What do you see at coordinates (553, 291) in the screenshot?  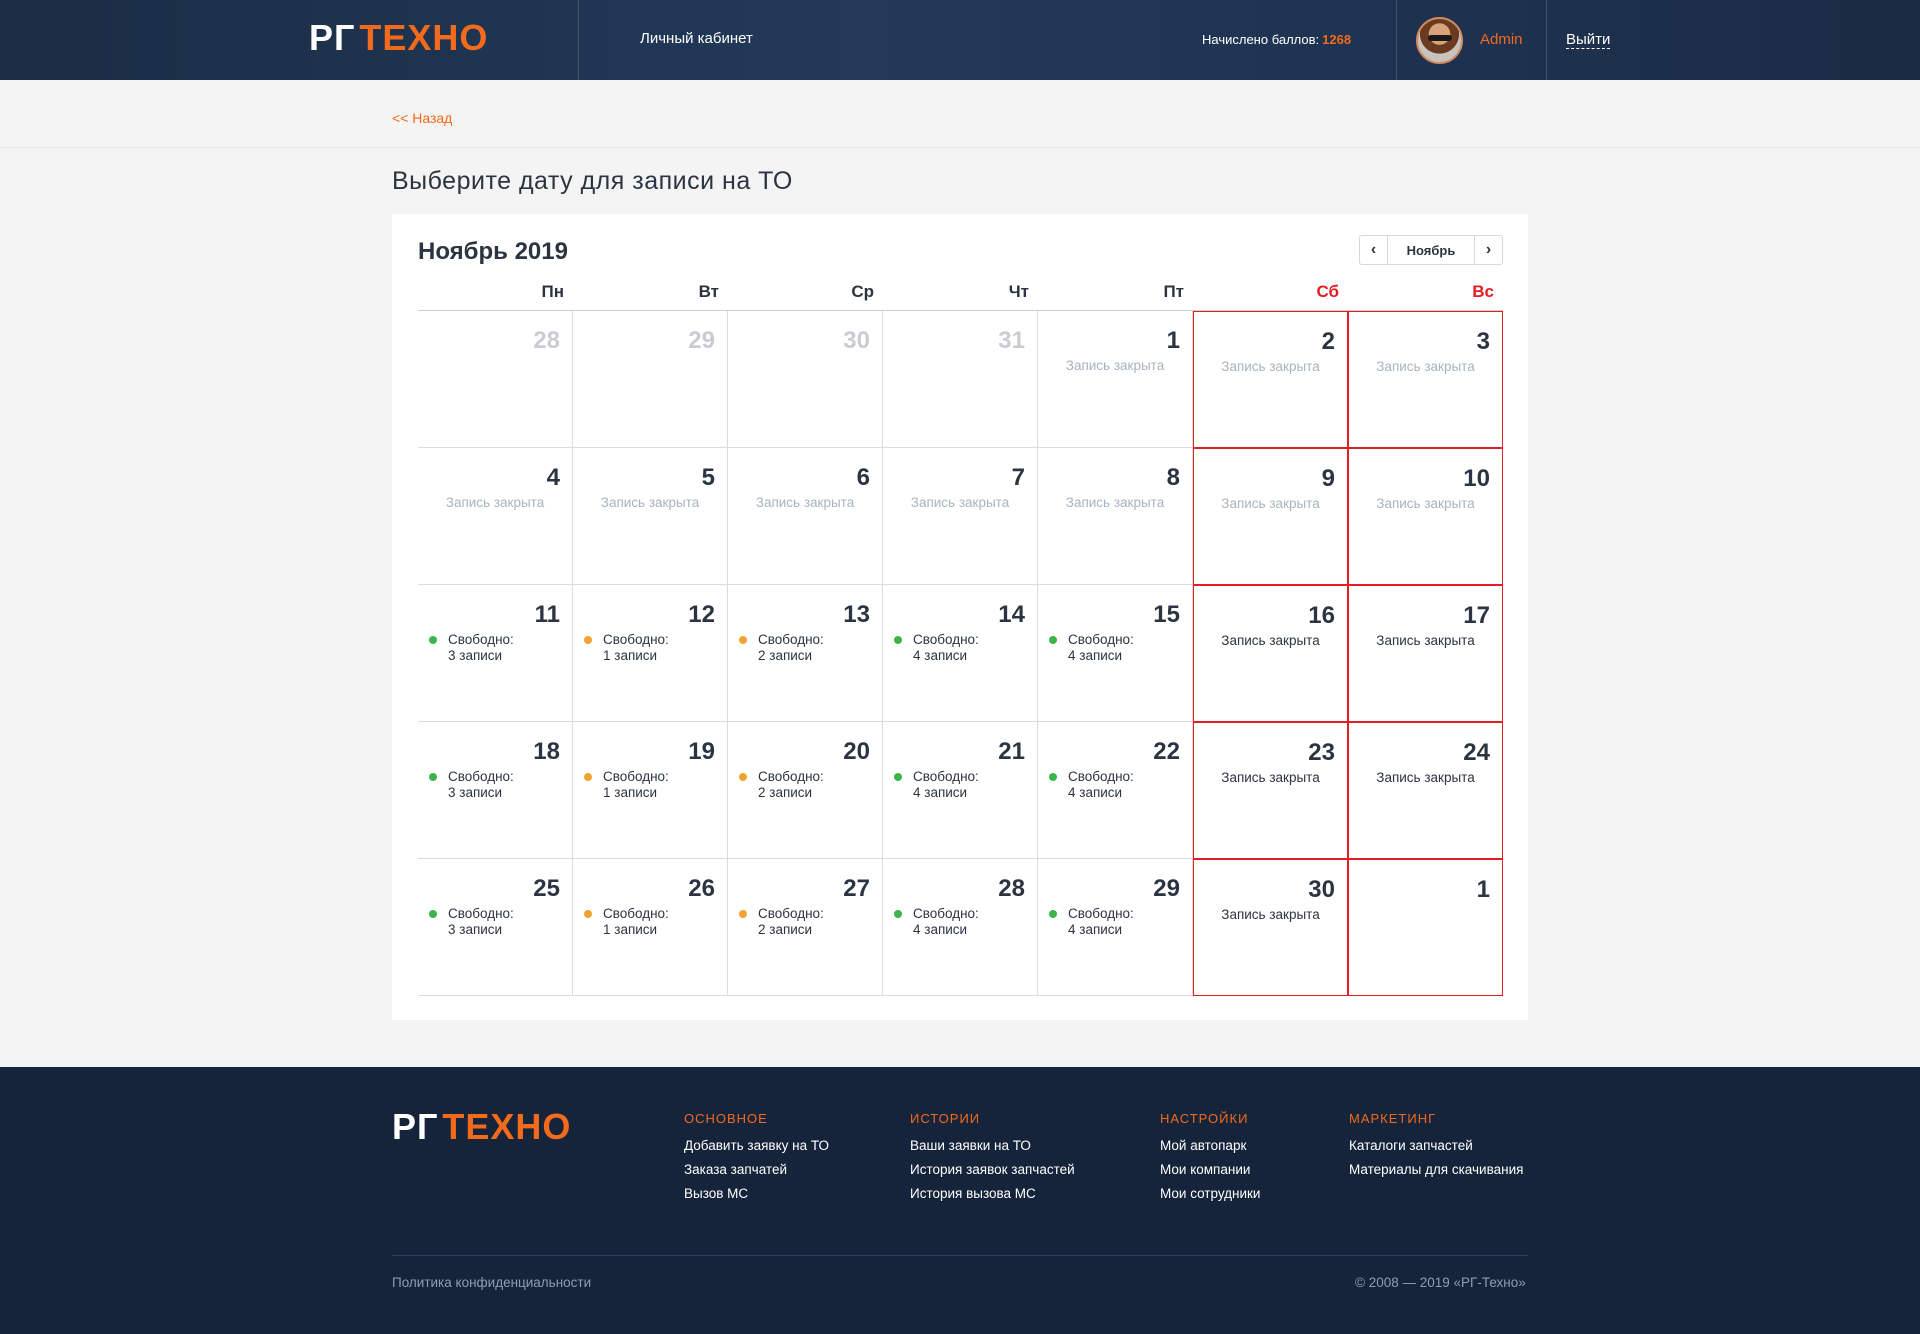 I see `weekday-label: Пн` at bounding box center [553, 291].